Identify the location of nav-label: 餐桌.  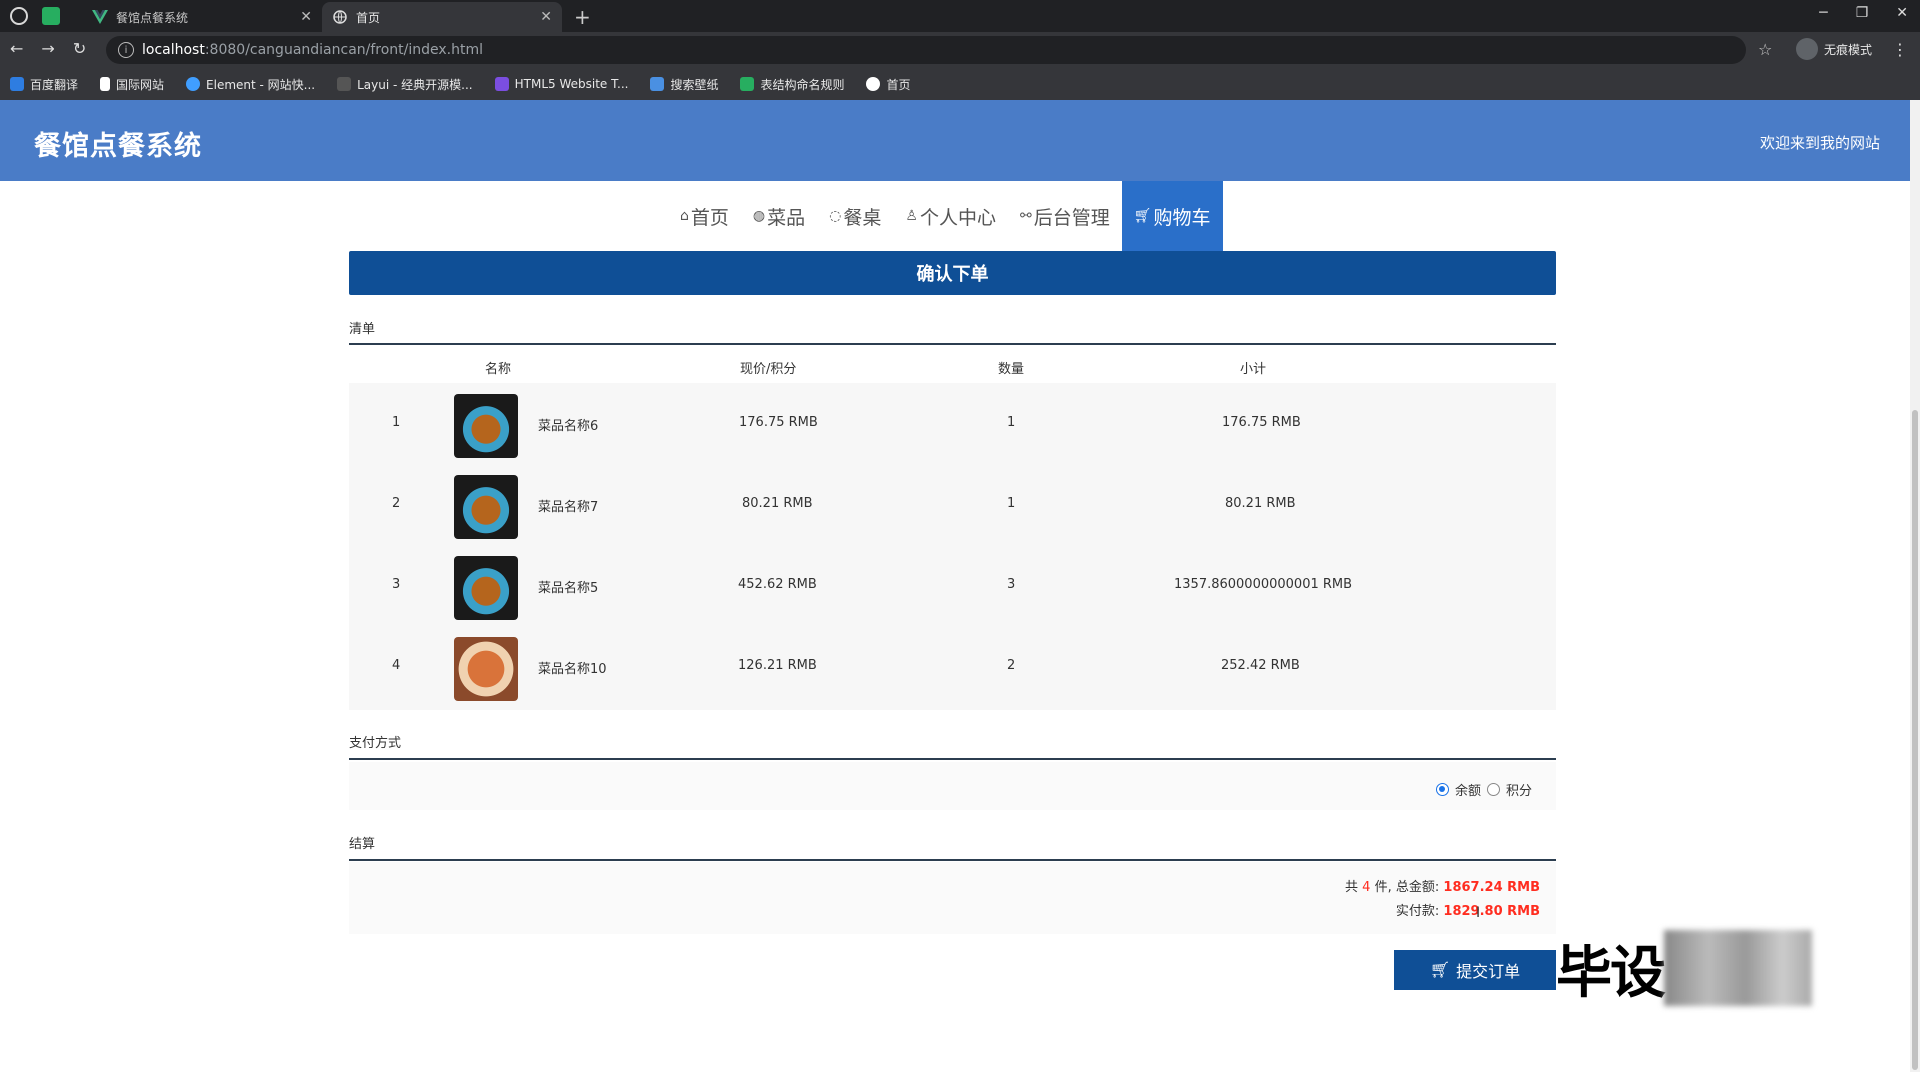
(862, 217).